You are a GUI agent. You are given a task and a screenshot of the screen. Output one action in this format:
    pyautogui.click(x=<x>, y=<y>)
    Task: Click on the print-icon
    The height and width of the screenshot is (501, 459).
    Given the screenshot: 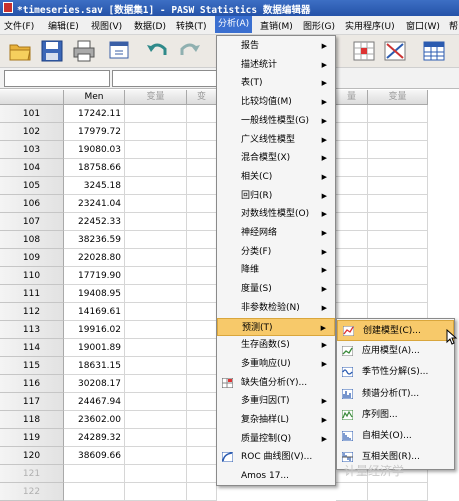 What is the action you would take?
    pyautogui.click(x=84, y=51)
    